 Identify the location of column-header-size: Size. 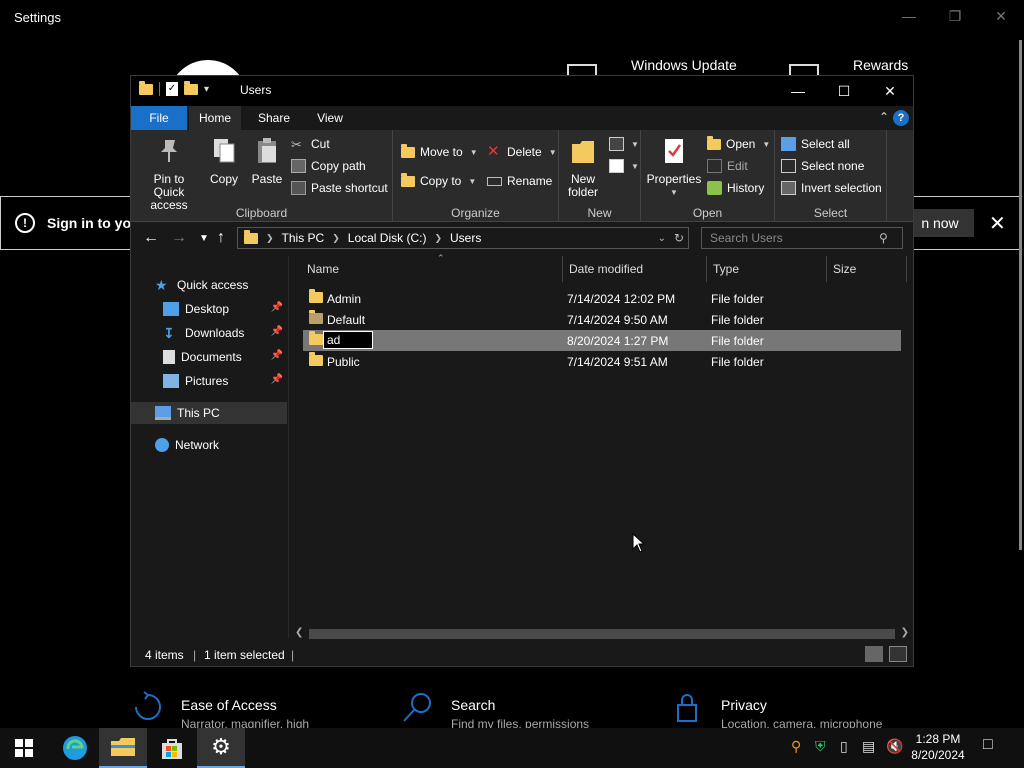
(867, 269).